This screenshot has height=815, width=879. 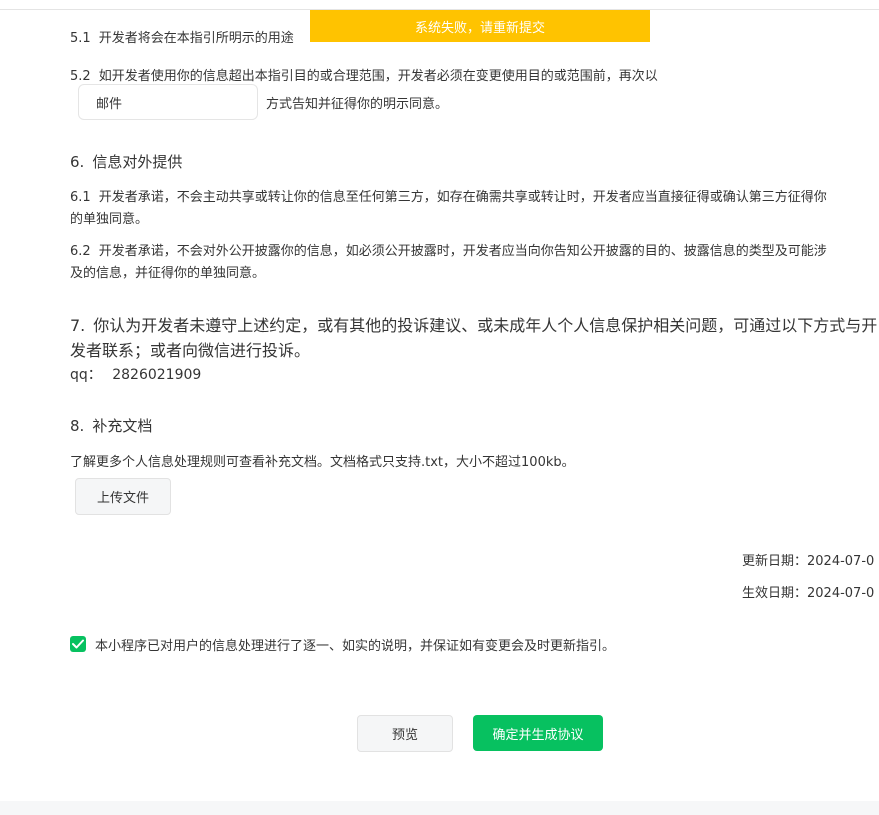 I want to click on section5-item1: 5.1 开发者将会在本指引所明示的用途, so click(x=182, y=36).